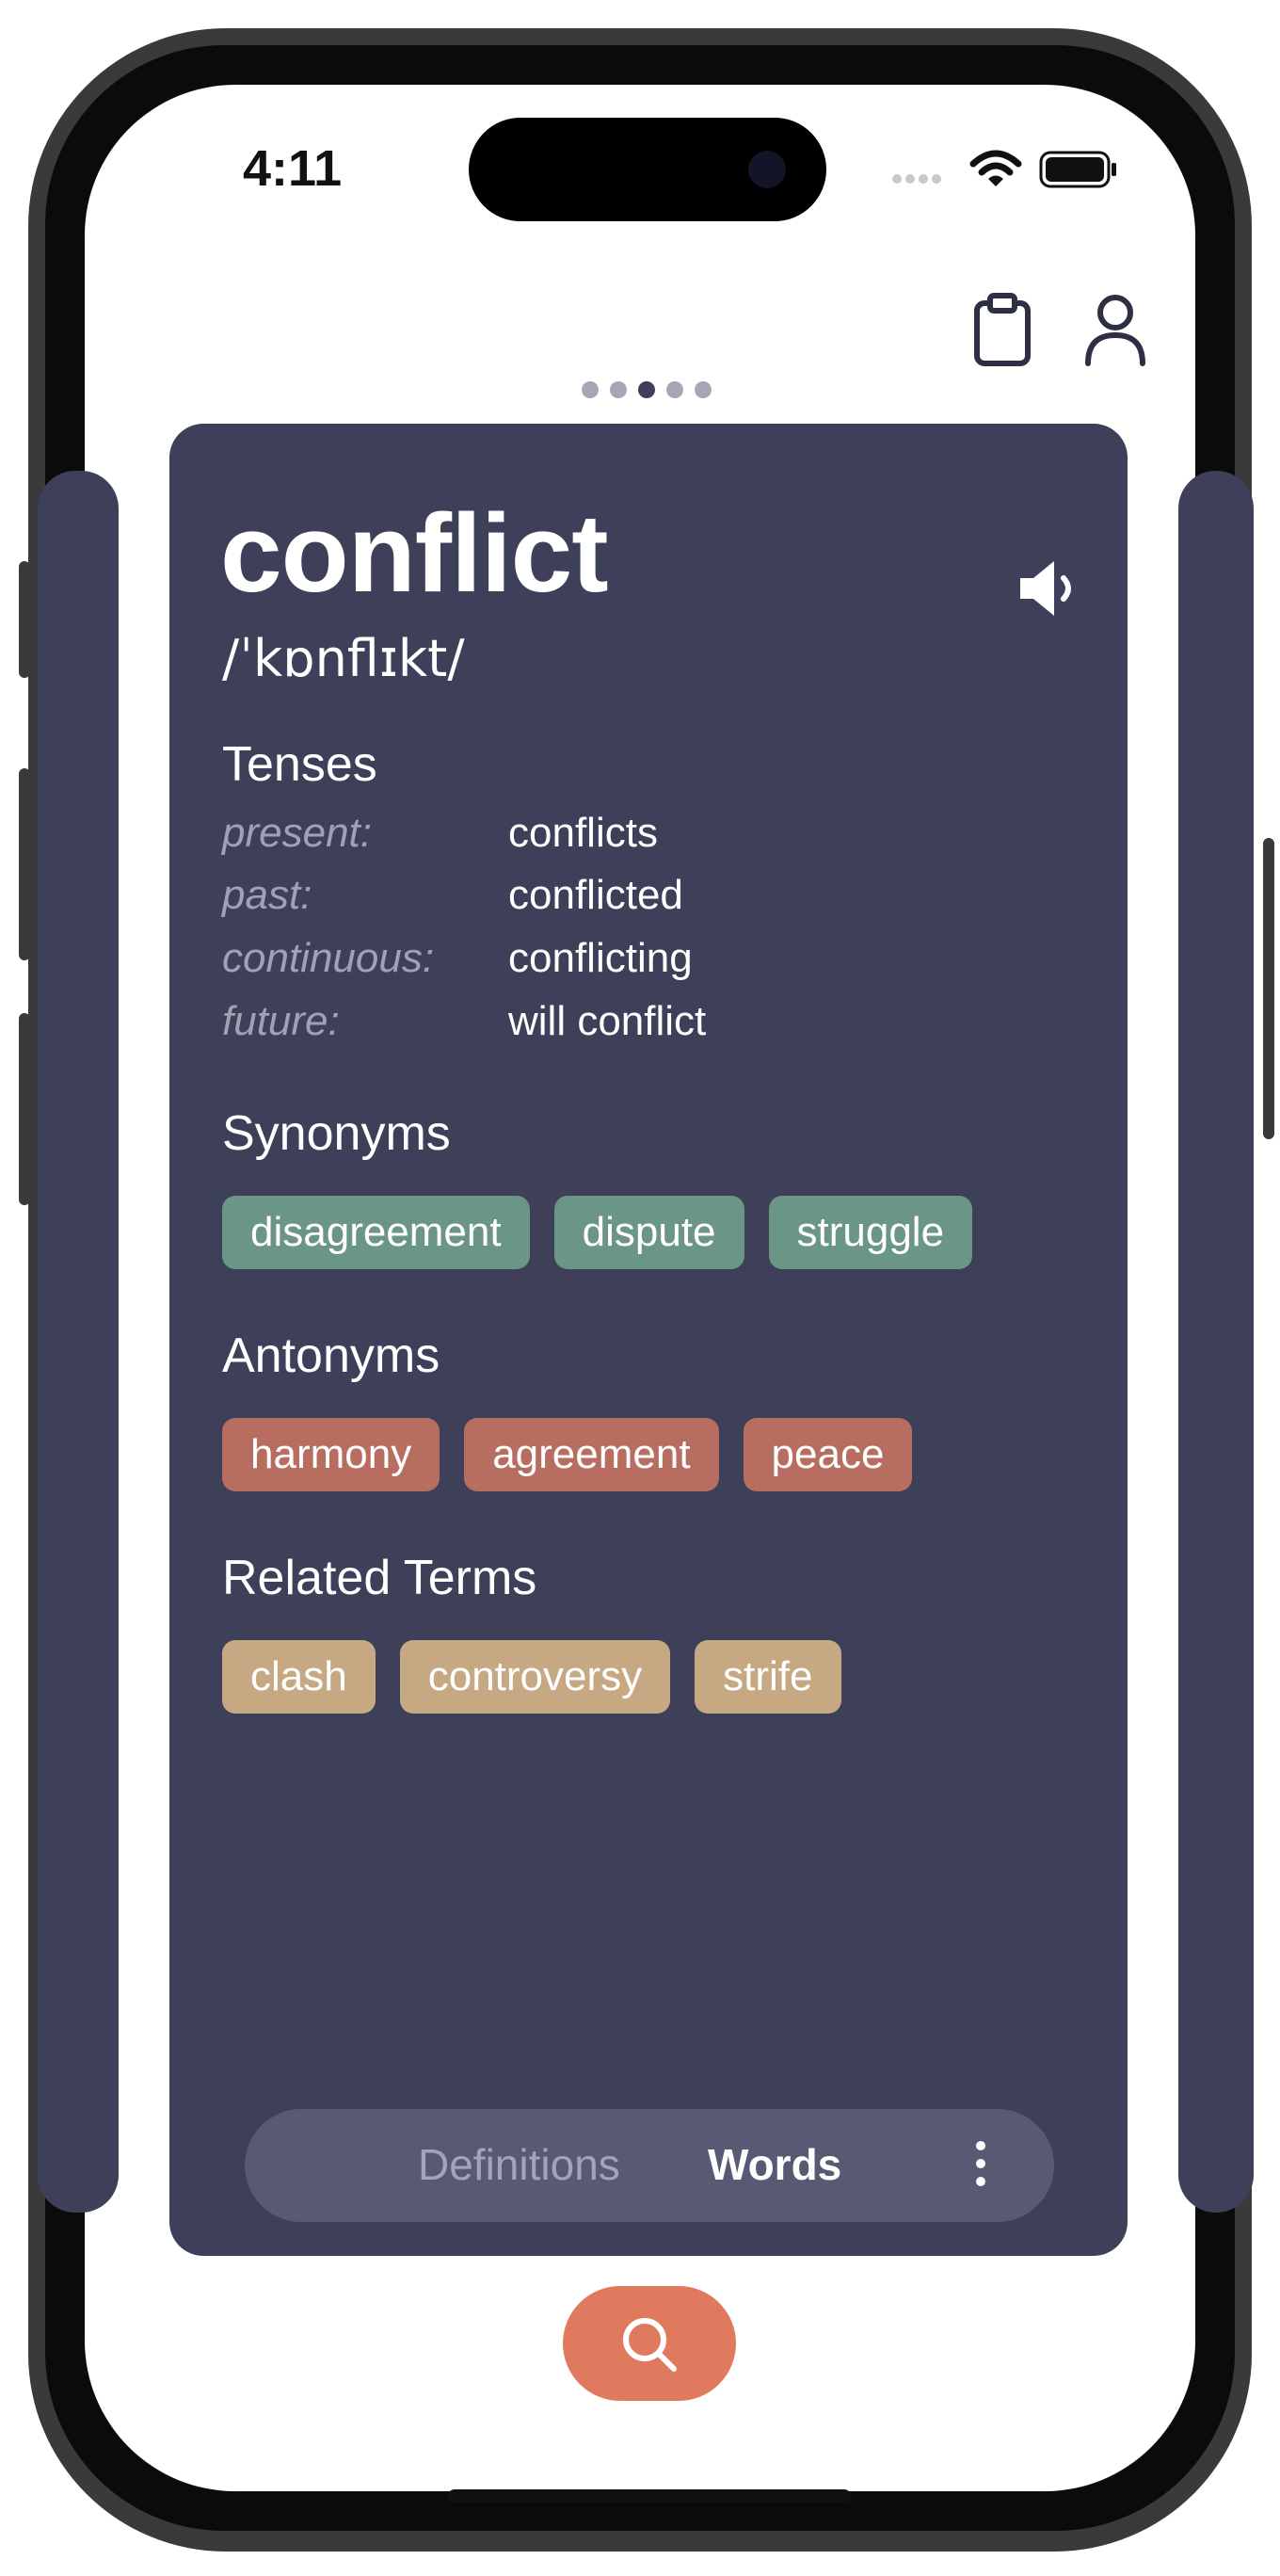 Image resolution: width=1280 pixels, height=2576 pixels. What do you see at coordinates (595, 895) in the screenshot?
I see `tense-value-past: conflicted` at bounding box center [595, 895].